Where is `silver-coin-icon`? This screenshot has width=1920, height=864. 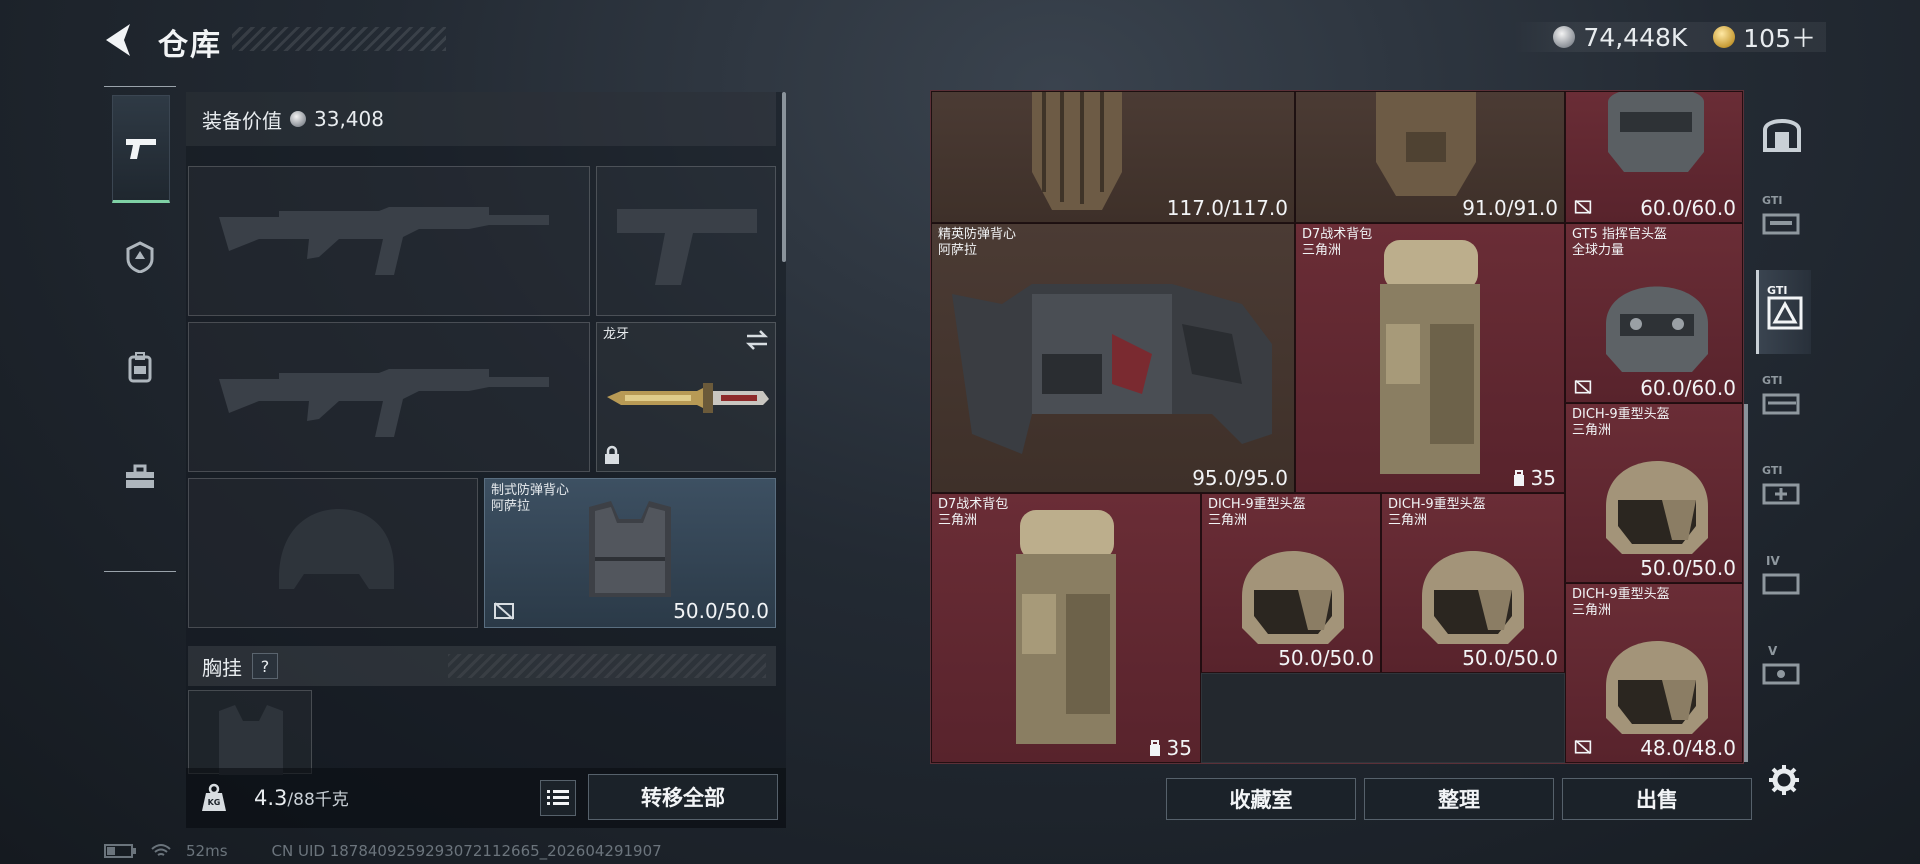 silver-coin-icon is located at coordinates (298, 119).